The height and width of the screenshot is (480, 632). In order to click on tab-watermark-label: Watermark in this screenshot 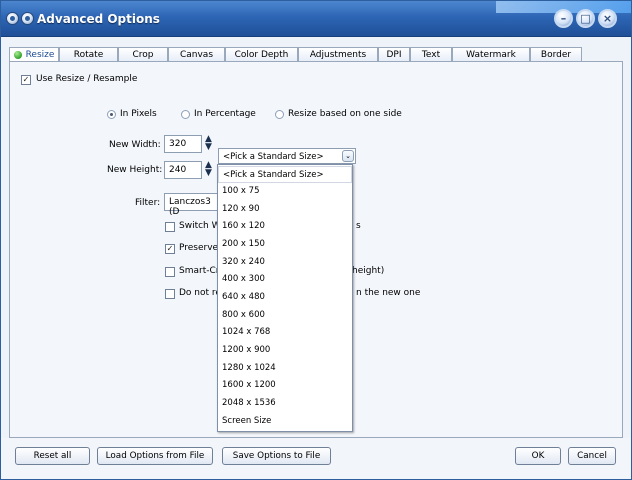, I will do `click(491, 54)`.